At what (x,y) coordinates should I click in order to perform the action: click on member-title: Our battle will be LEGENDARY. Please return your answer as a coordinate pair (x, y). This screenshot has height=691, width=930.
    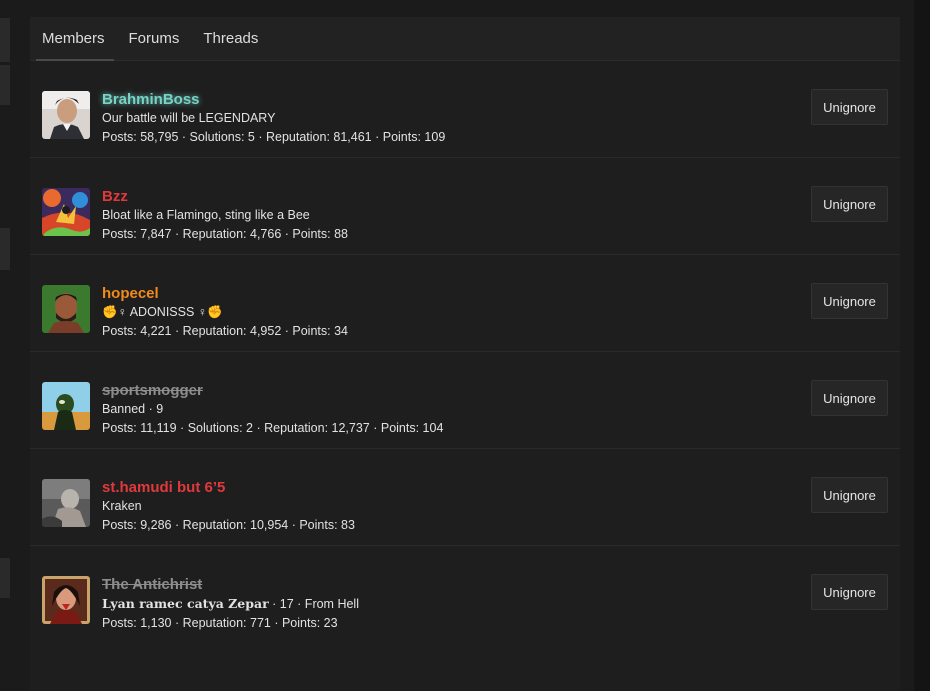
    Looking at the image, I should click on (189, 118).